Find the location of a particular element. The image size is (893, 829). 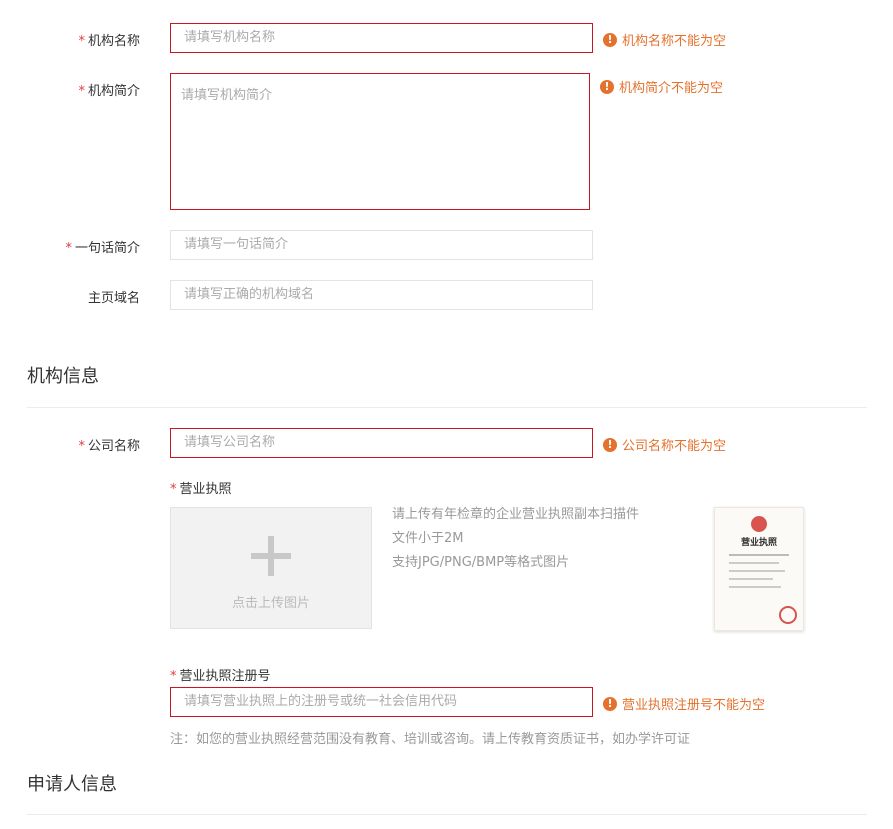

license-reg-no-input: 请填写营业执照上的注册号或统一社会信用代码 is located at coordinates (381, 702).